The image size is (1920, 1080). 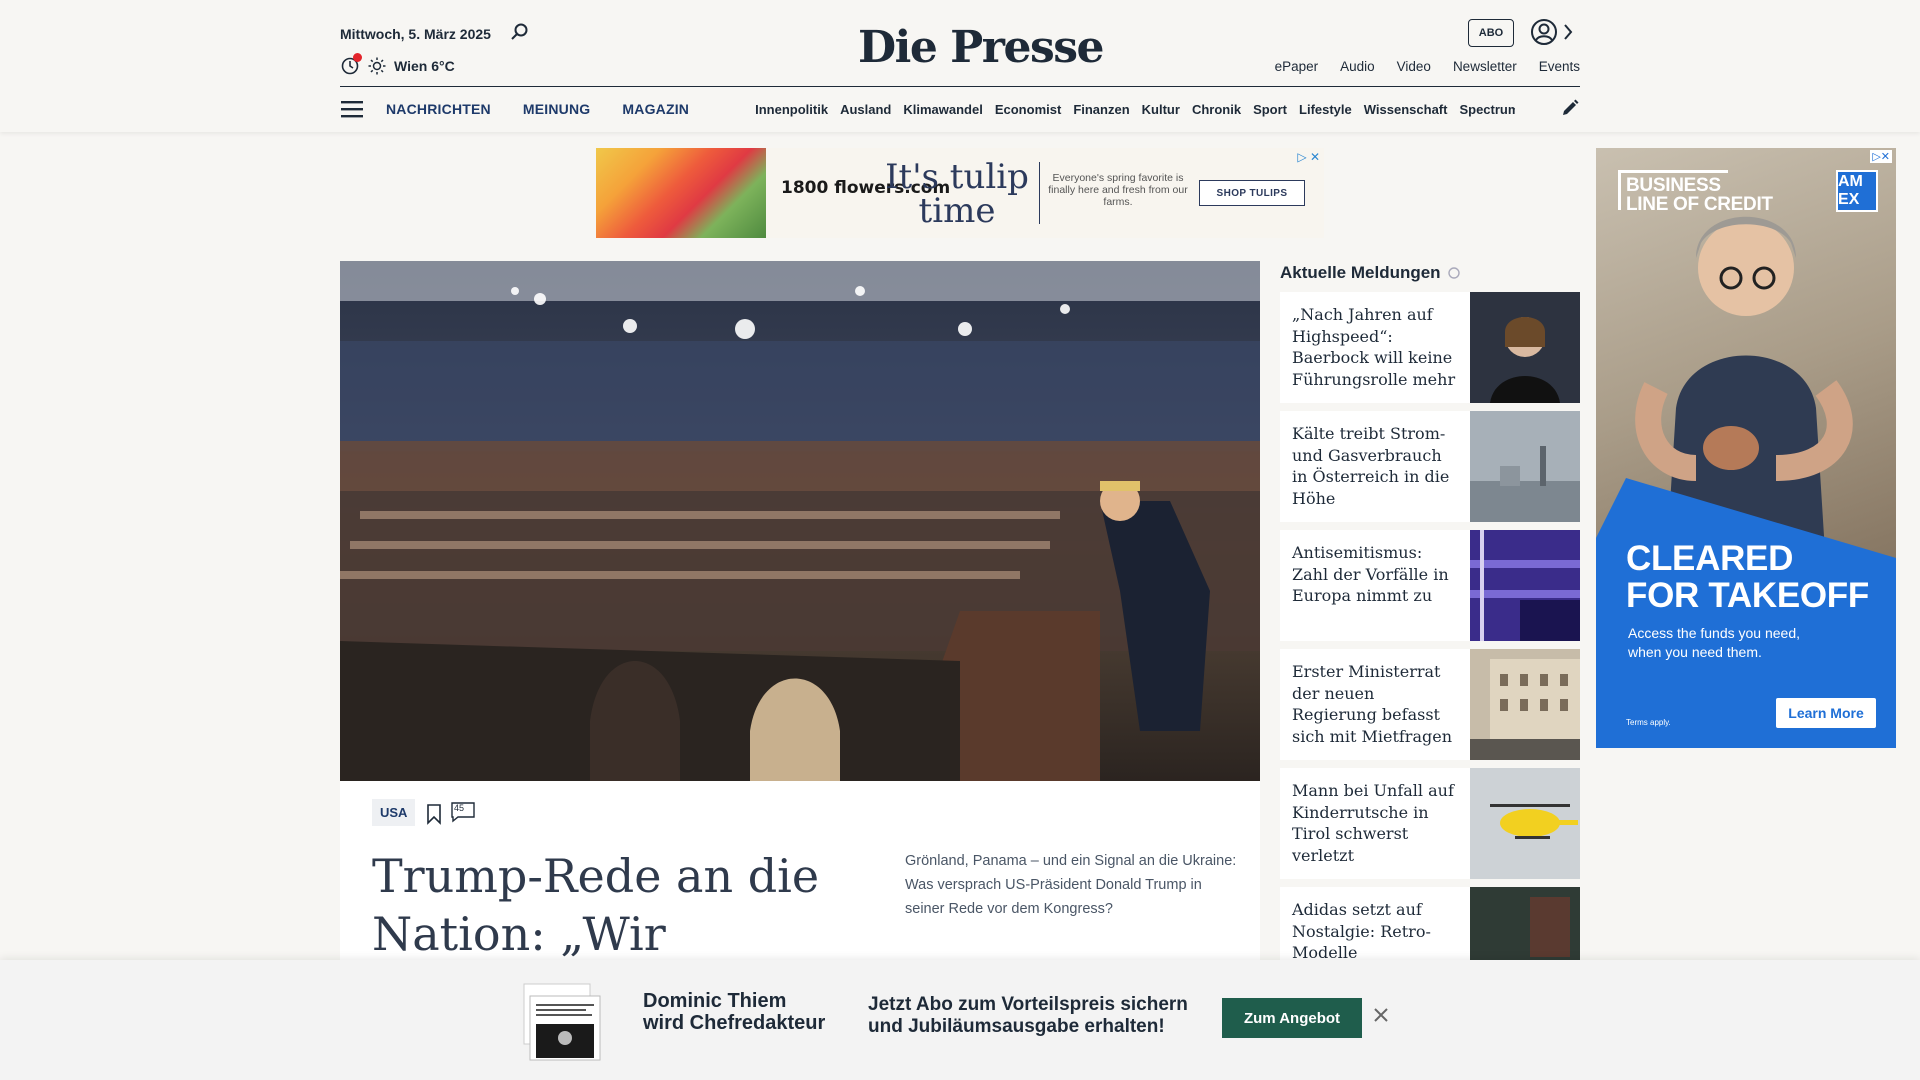 I want to click on ad-terms: Terms apply., so click(x=1648, y=722).